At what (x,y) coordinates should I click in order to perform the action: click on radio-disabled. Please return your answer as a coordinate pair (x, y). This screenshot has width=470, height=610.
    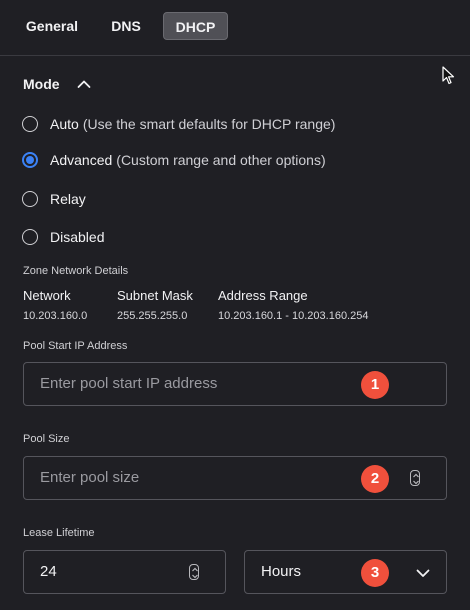
    Looking at the image, I should click on (30, 237).